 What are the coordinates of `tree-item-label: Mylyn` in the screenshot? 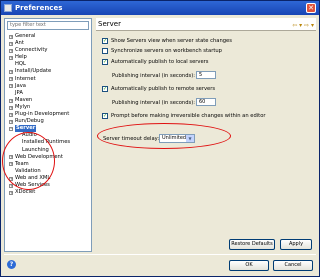 It's located at (23, 106).